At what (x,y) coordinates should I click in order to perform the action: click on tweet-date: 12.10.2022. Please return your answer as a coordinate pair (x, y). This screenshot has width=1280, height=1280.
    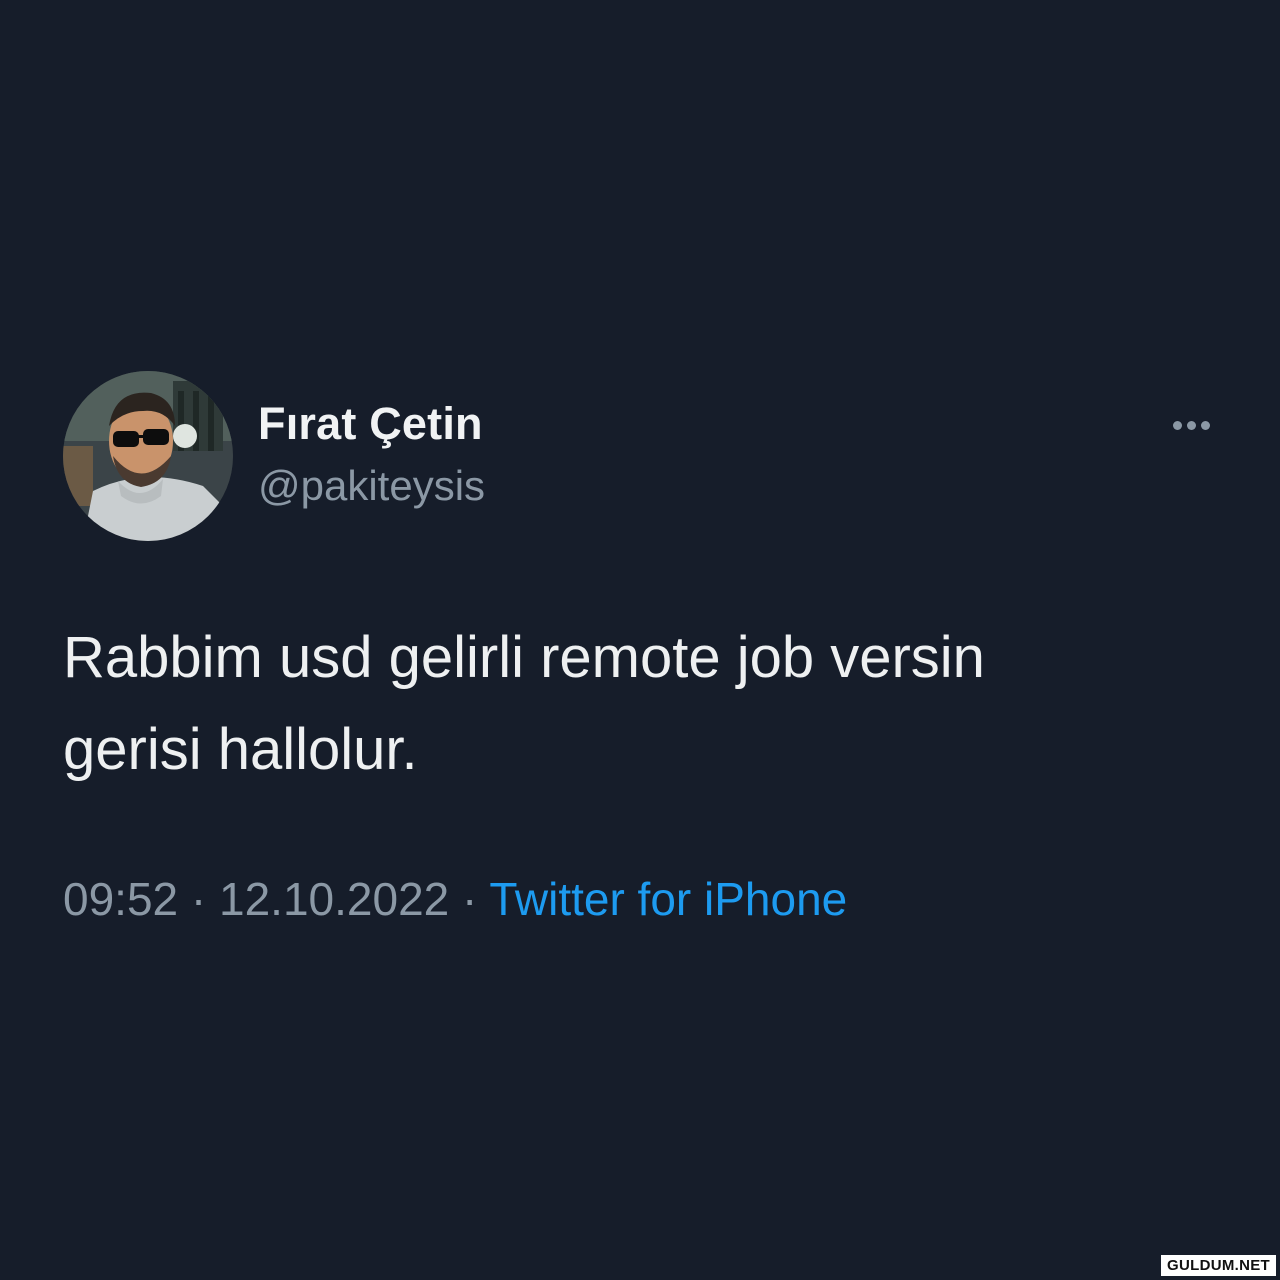
    Looking at the image, I should click on (334, 899).